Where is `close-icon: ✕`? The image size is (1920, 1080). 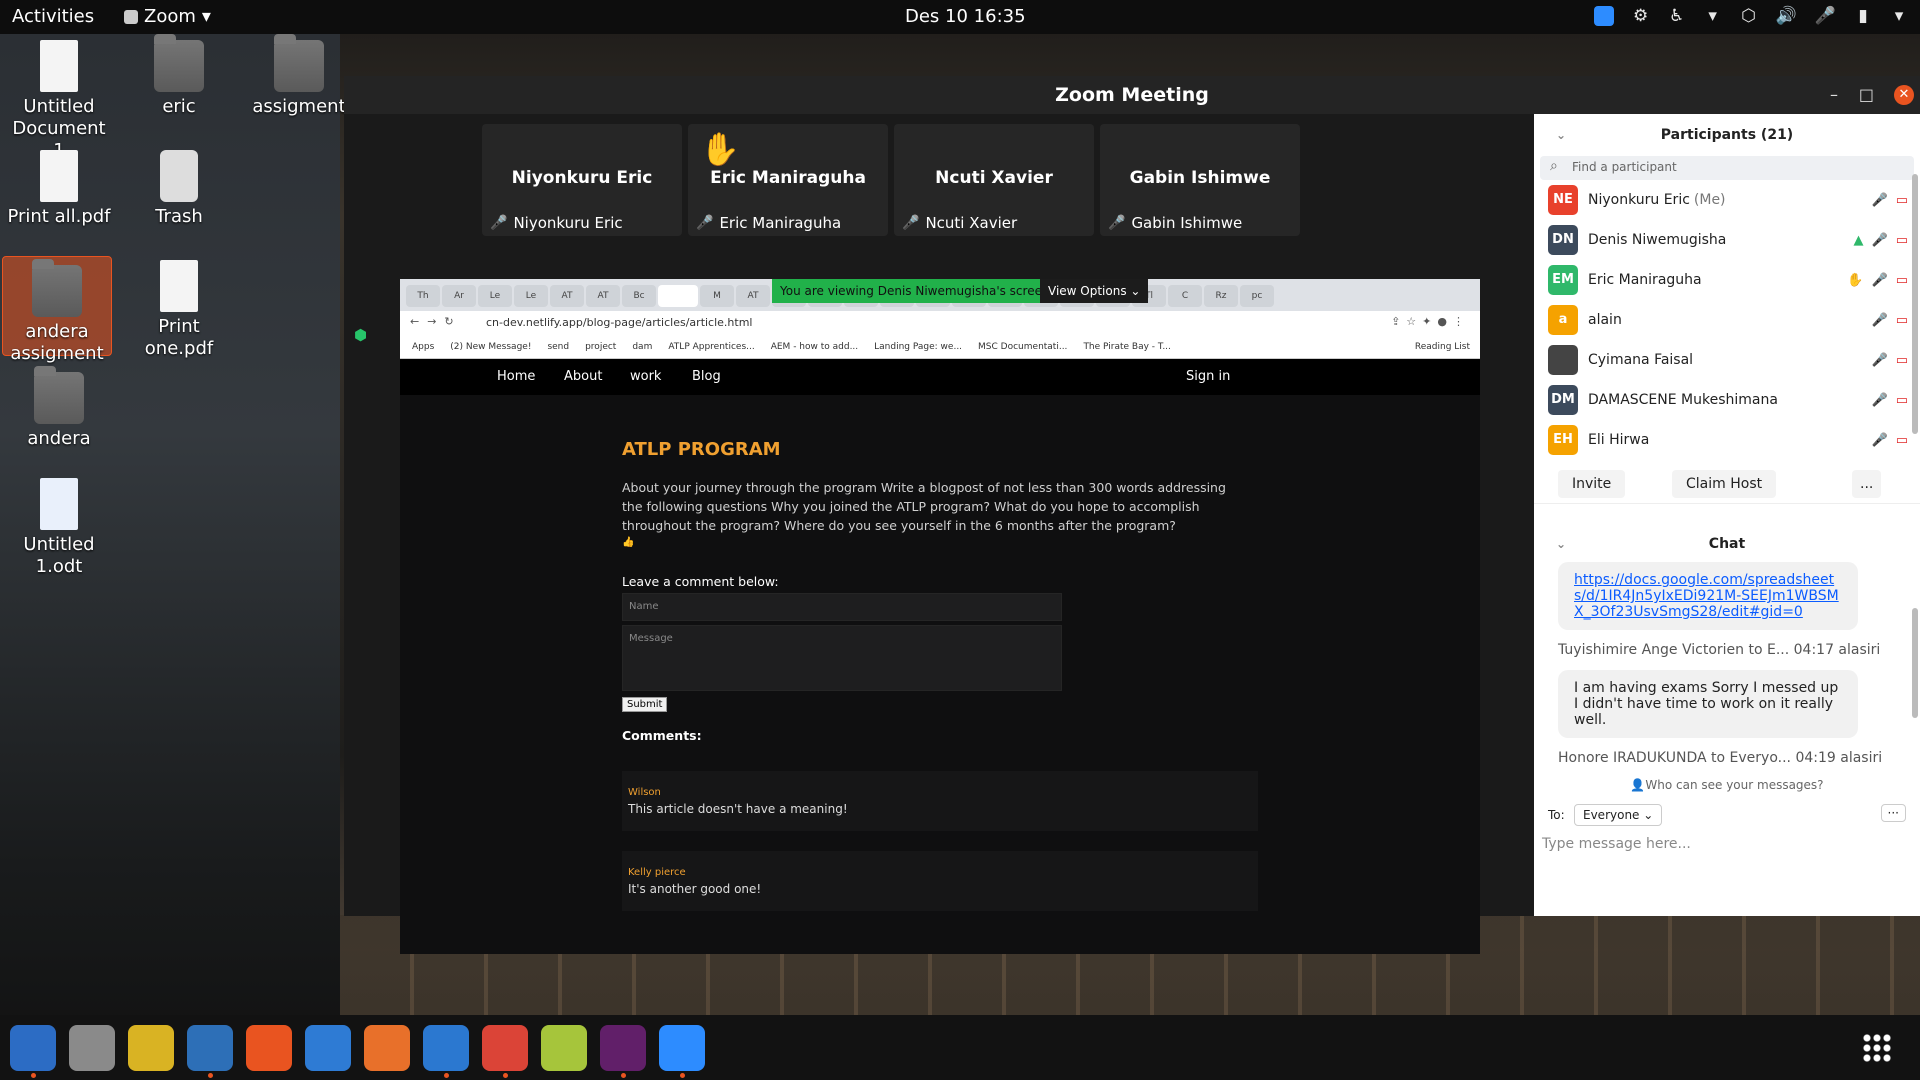
close-icon: ✕ is located at coordinates (1904, 95).